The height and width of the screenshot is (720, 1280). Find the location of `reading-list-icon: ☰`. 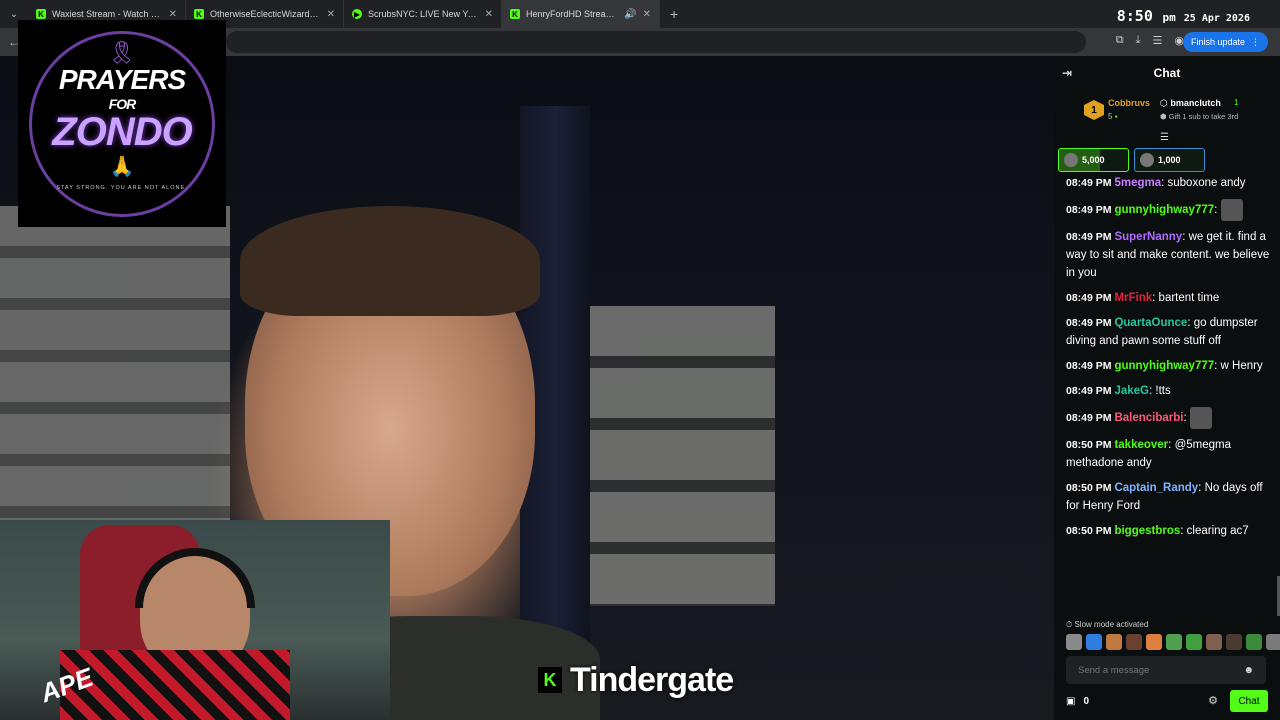

reading-list-icon: ☰ is located at coordinates (1158, 40).